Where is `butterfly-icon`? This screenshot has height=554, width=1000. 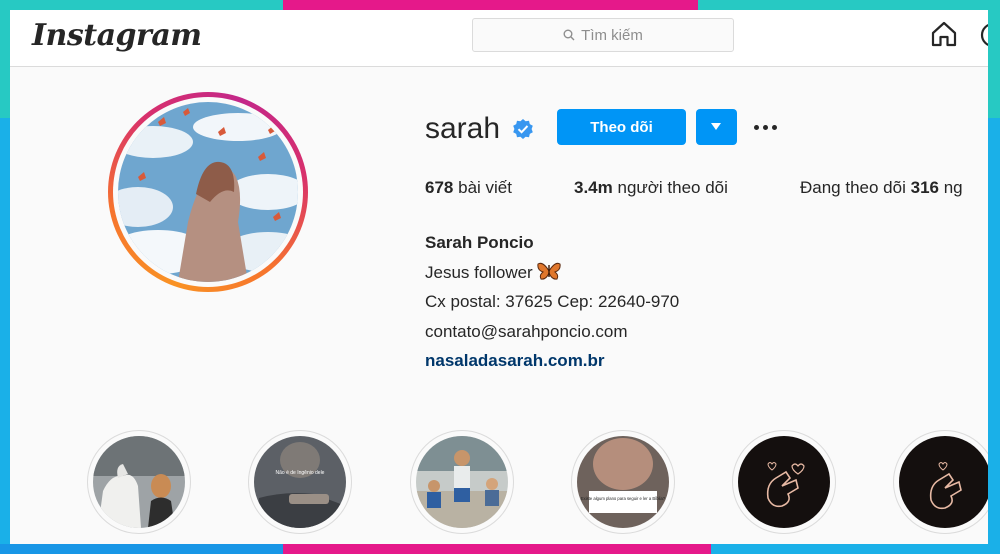 butterfly-icon is located at coordinates (549, 271).